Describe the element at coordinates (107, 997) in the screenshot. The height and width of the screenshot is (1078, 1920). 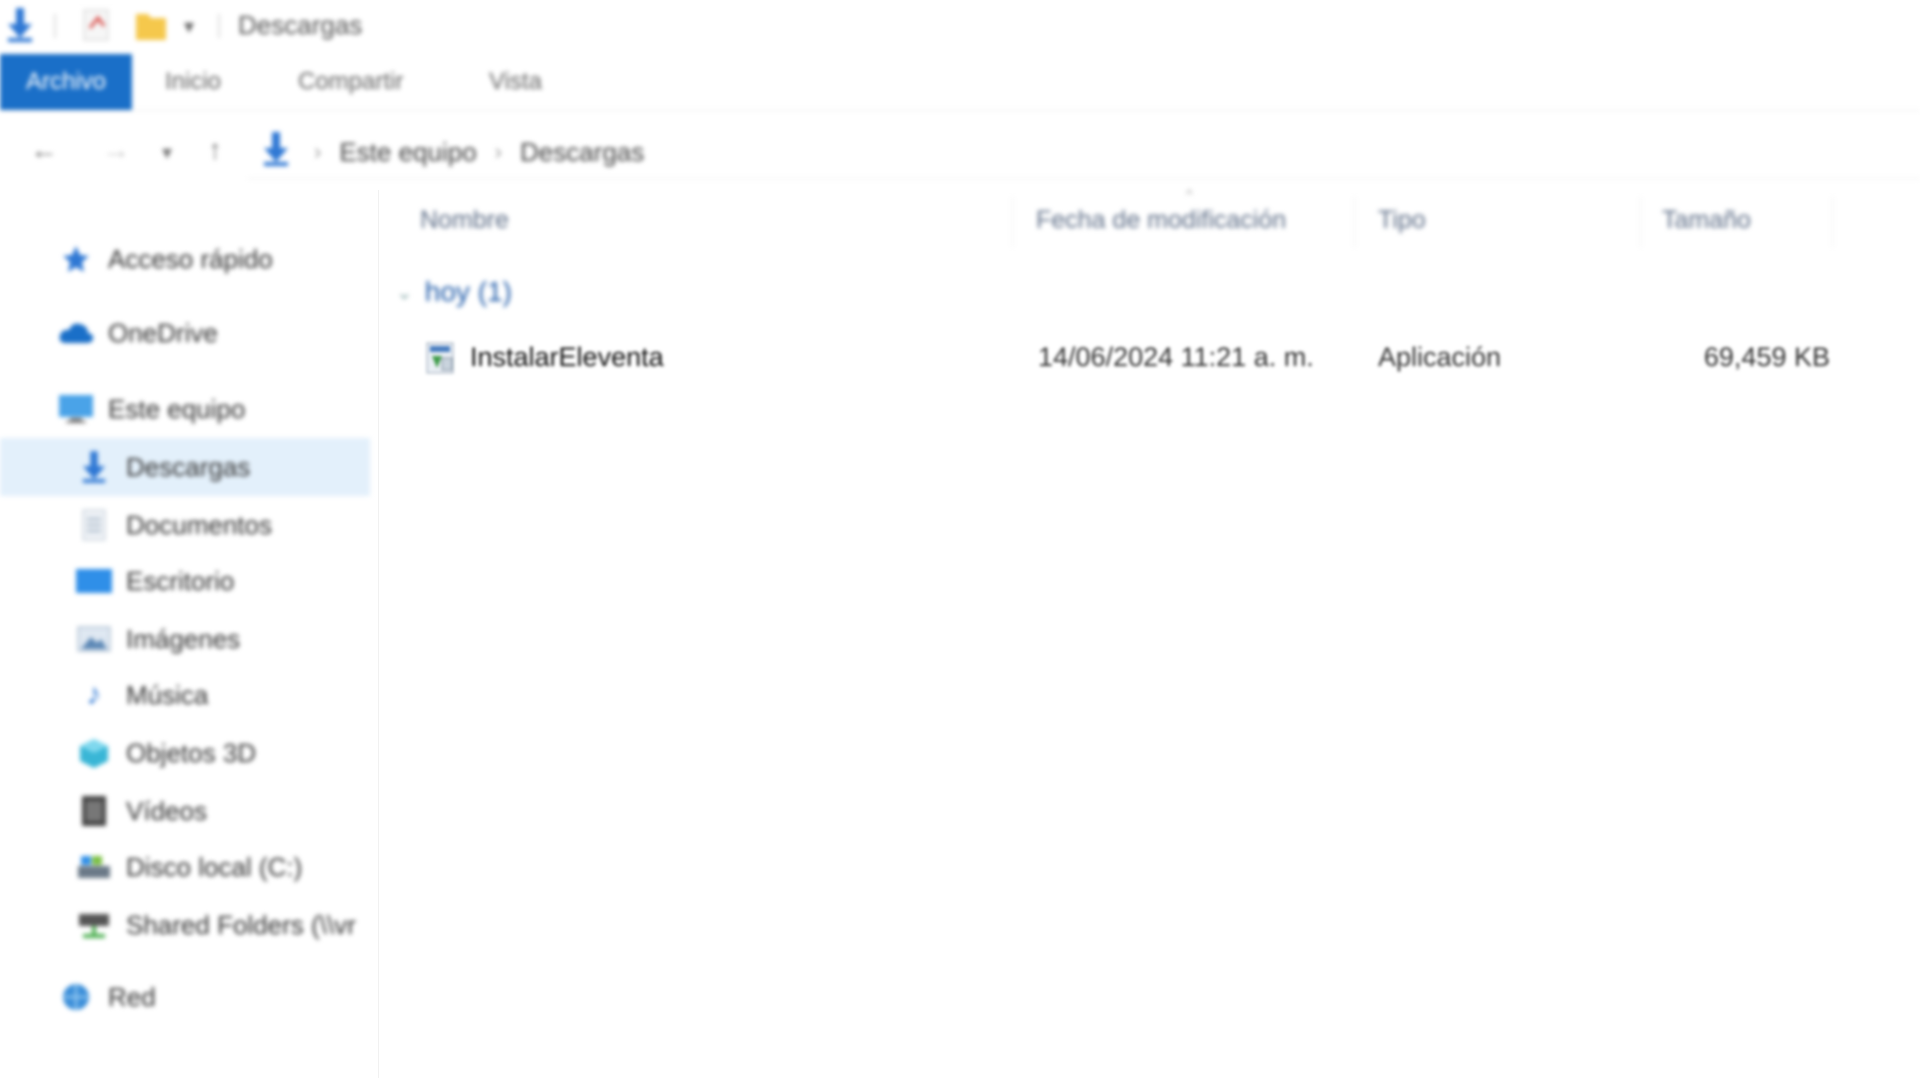
I see `sidebar-item-red: Red` at that location.